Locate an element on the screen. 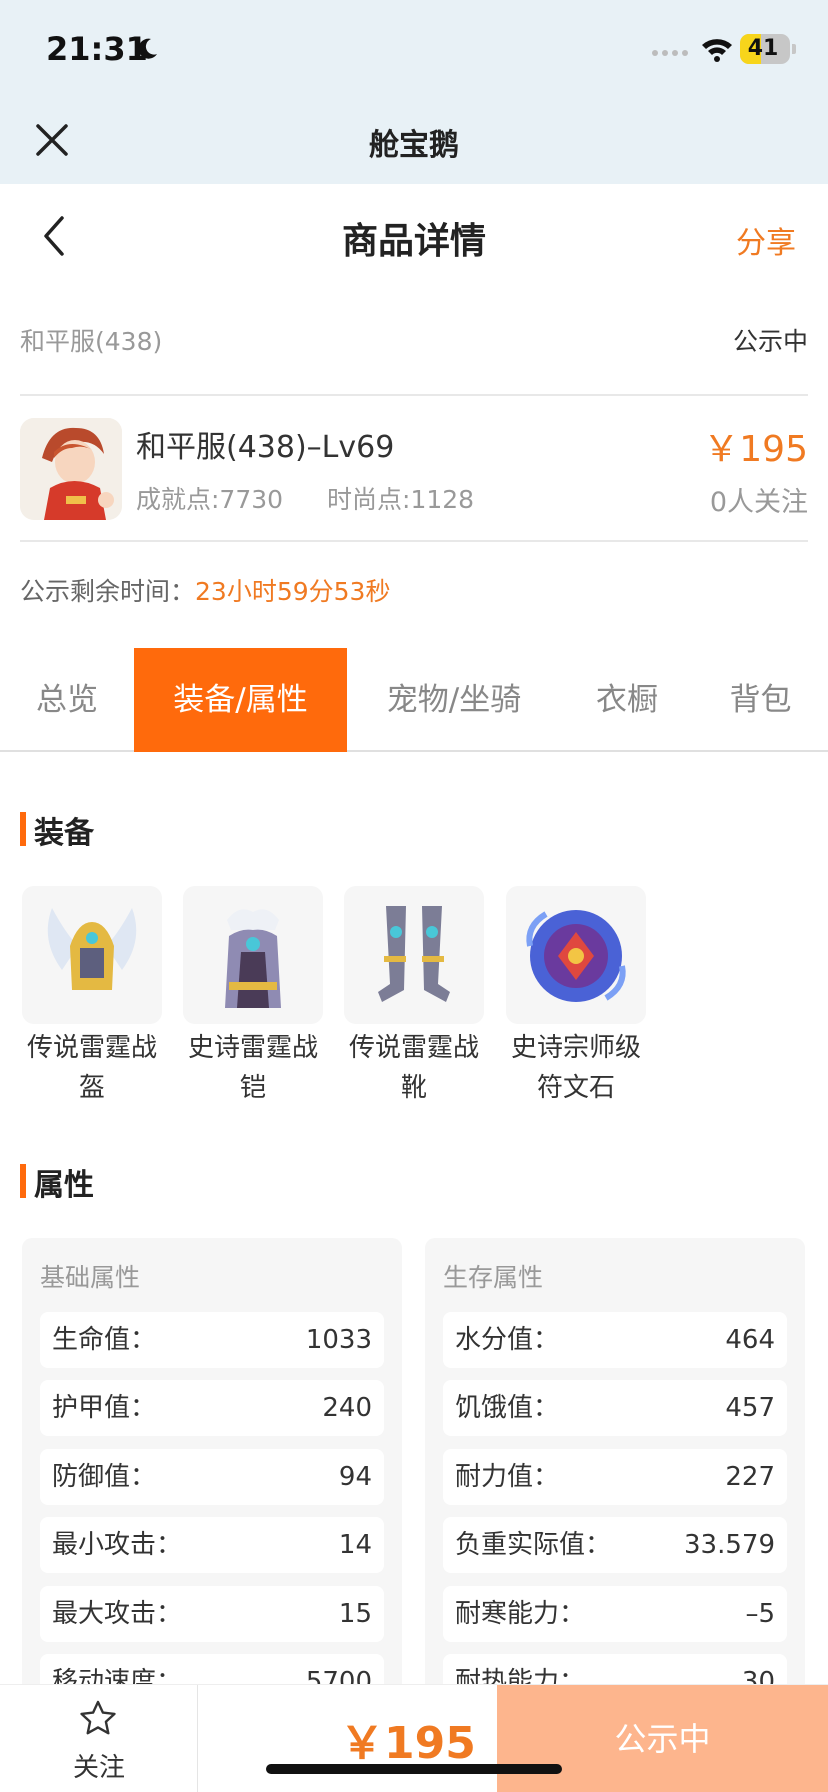  rune-stone-icon is located at coordinates (576, 955).